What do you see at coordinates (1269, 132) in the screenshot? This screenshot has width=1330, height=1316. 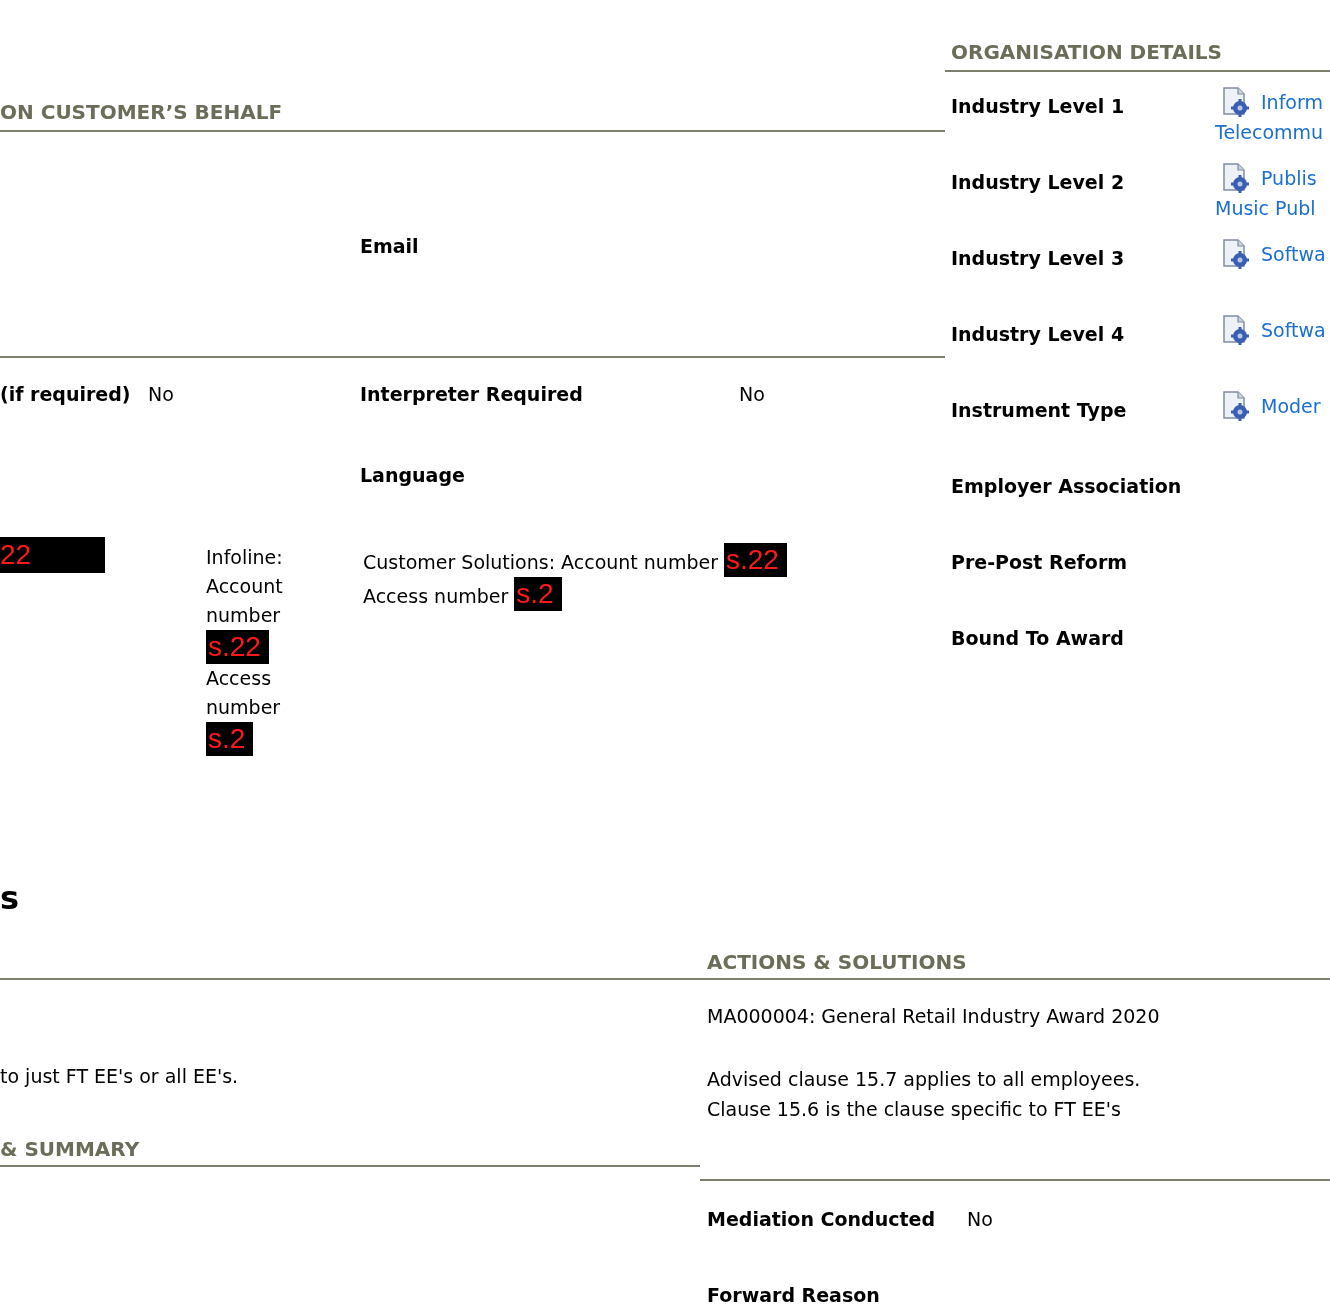 I see `lookup-link: Telecommu` at bounding box center [1269, 132].